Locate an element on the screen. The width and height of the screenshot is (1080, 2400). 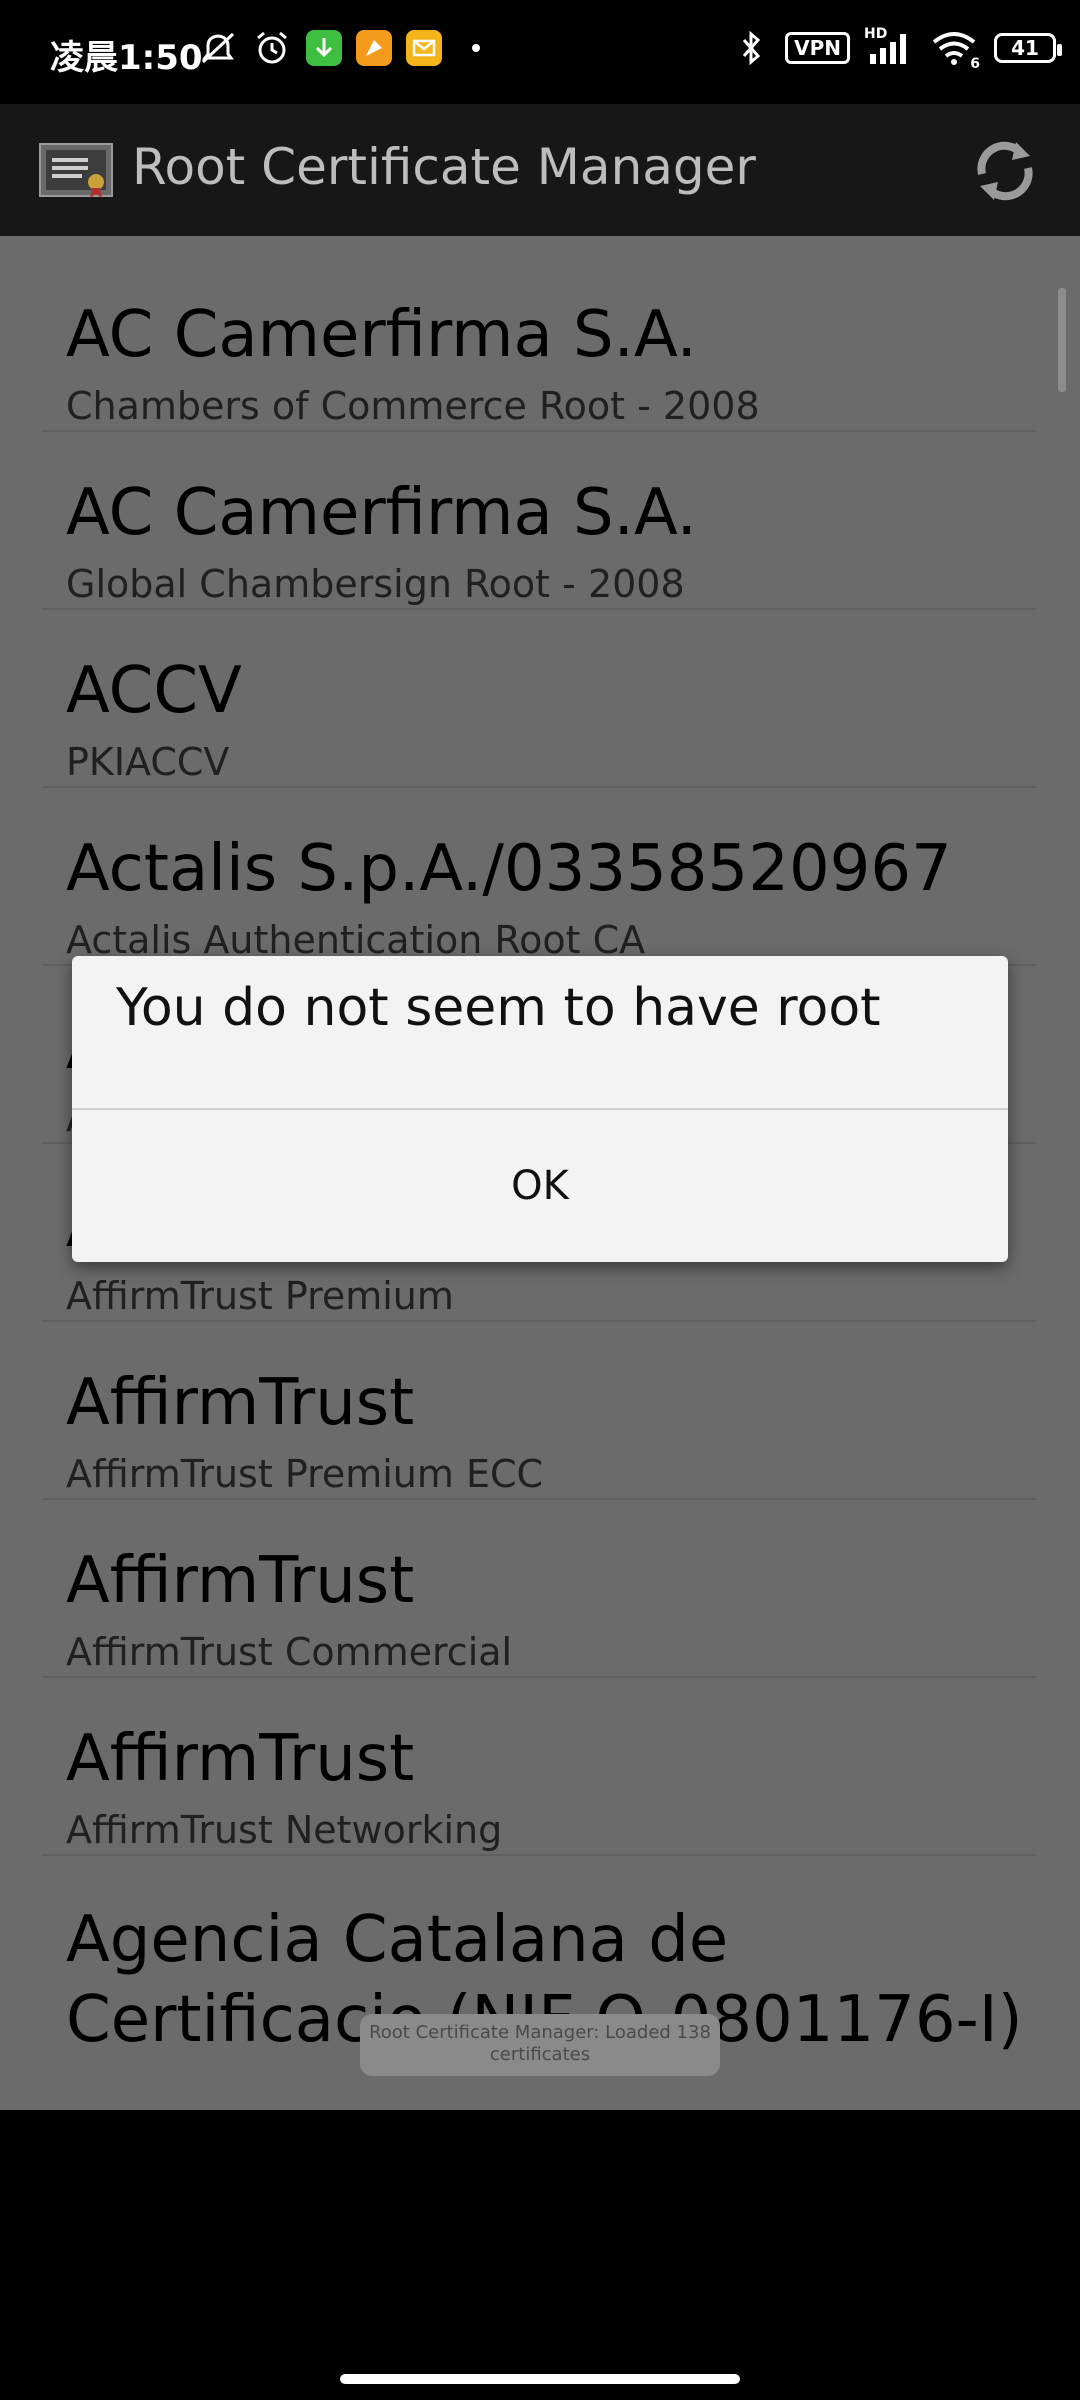
ok-button: OK is located at coordinates (540, 1186).